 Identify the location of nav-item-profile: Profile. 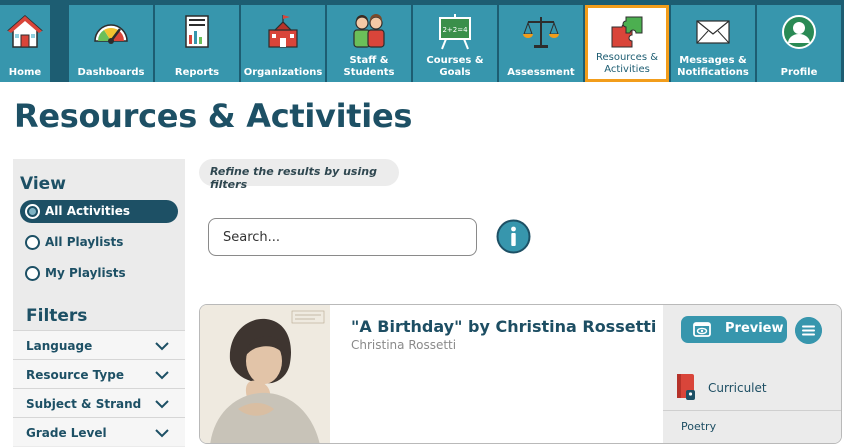
(799, 43).